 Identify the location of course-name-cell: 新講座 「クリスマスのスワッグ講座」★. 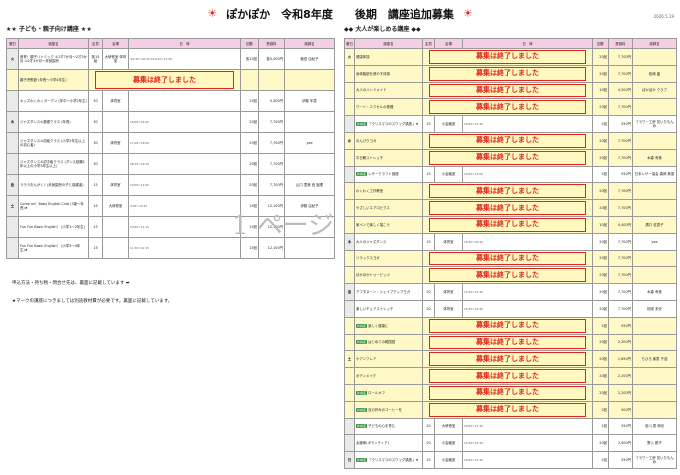
(388, 460).